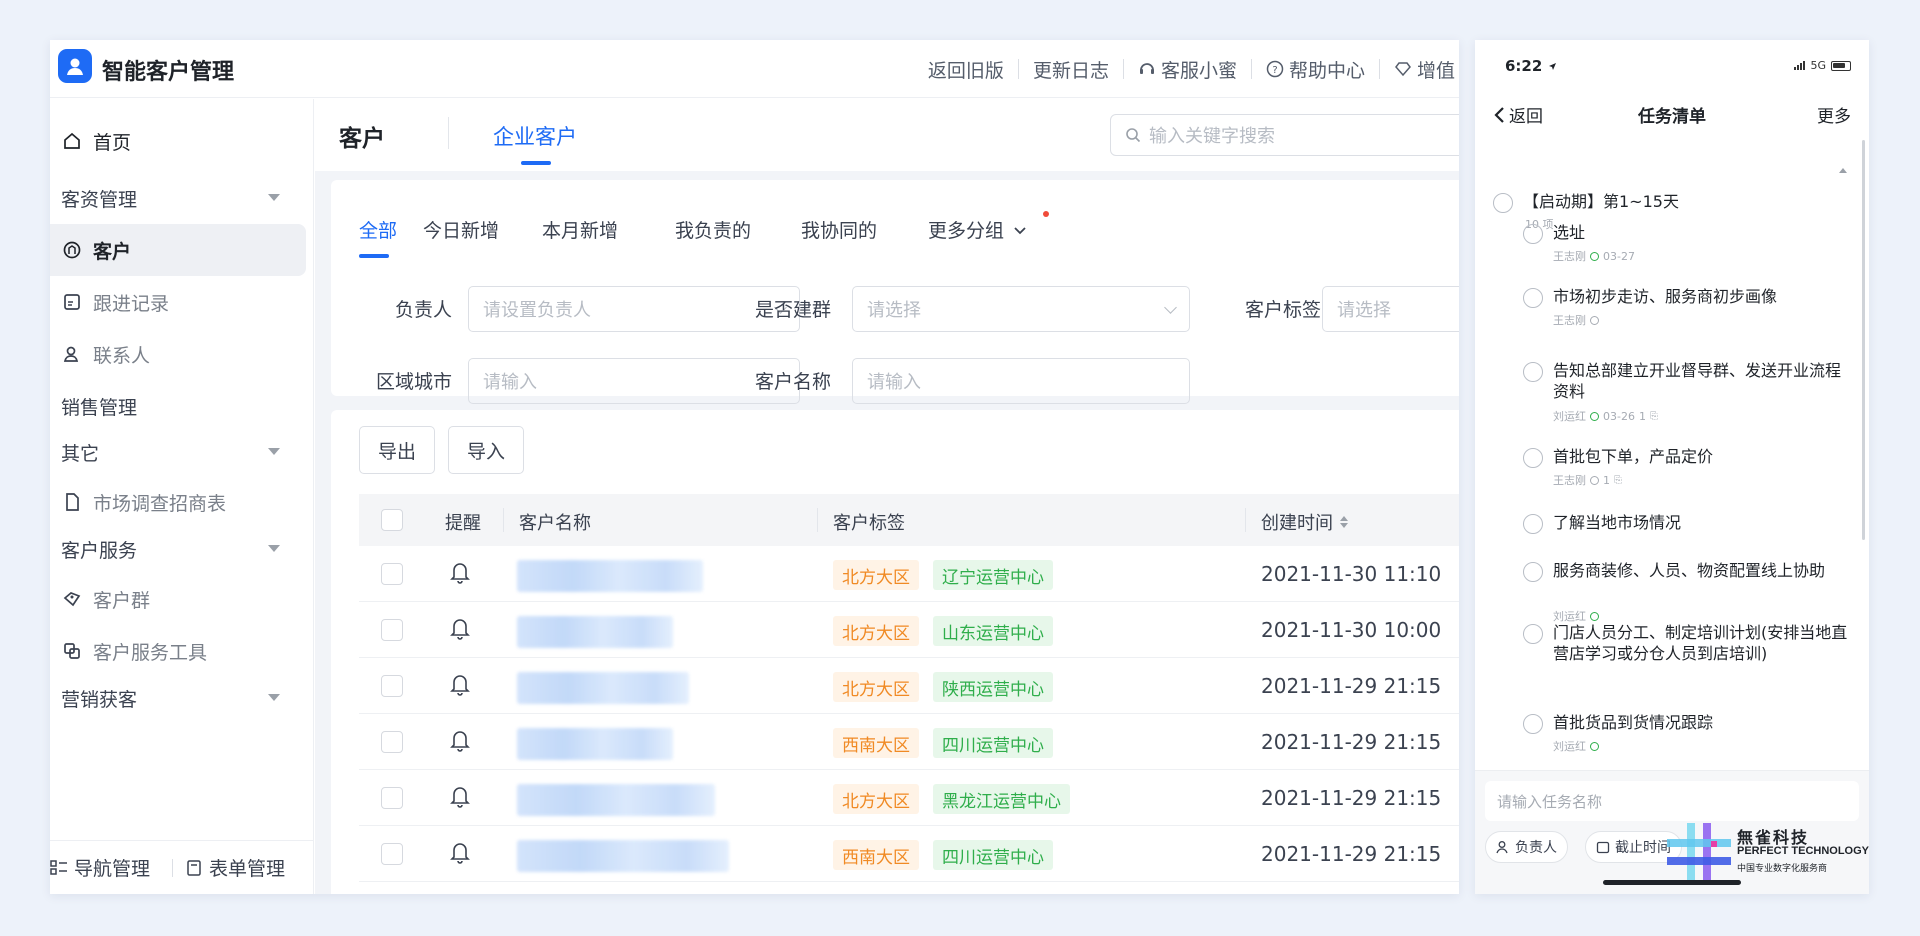 This screenshot has height=936, width=1920. Describe the element at coordinates (1071, 69) in the screenshot. I see `changelog-link: 更新日志` at that location.